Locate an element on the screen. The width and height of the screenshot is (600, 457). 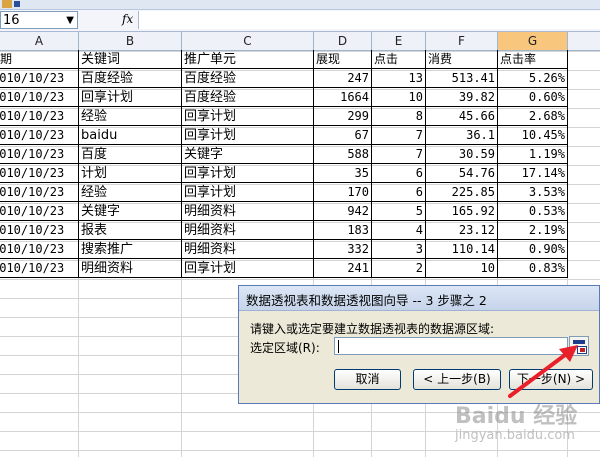
table-cell: 3 is located at coordinates (399, 249).